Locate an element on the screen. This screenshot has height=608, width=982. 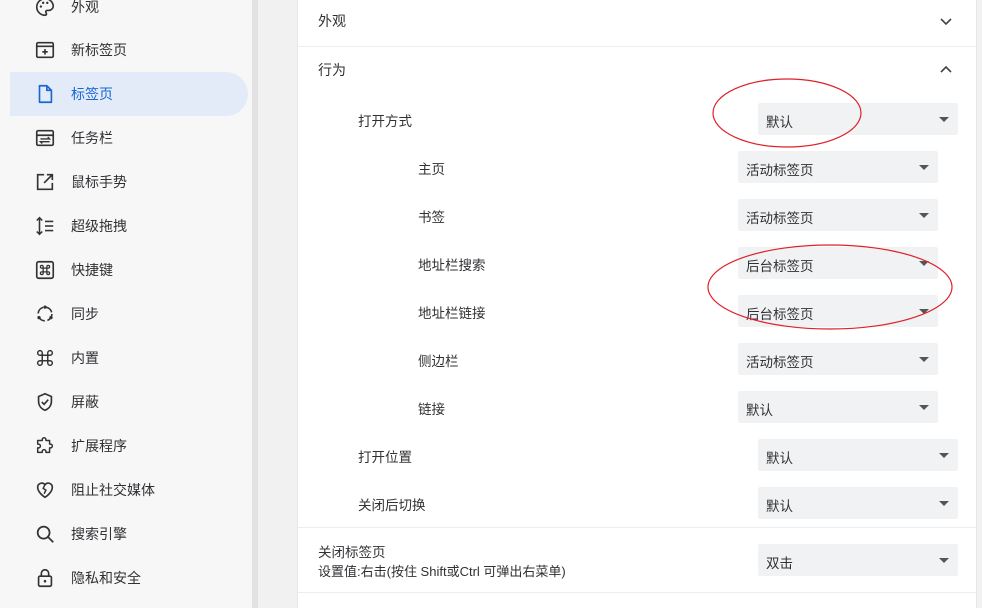
sidebar-item-label: 快捷键 is located at coordinates (92, 270).